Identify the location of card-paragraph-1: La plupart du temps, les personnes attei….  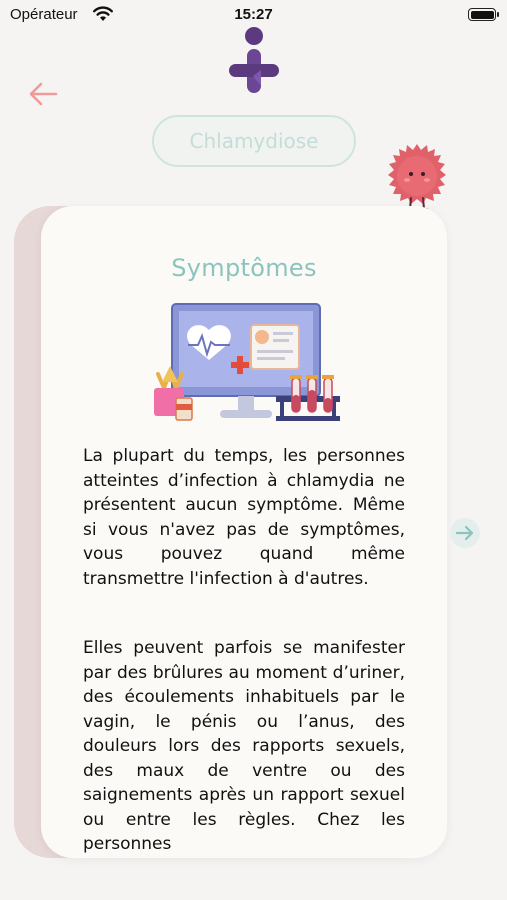
(244, 517).